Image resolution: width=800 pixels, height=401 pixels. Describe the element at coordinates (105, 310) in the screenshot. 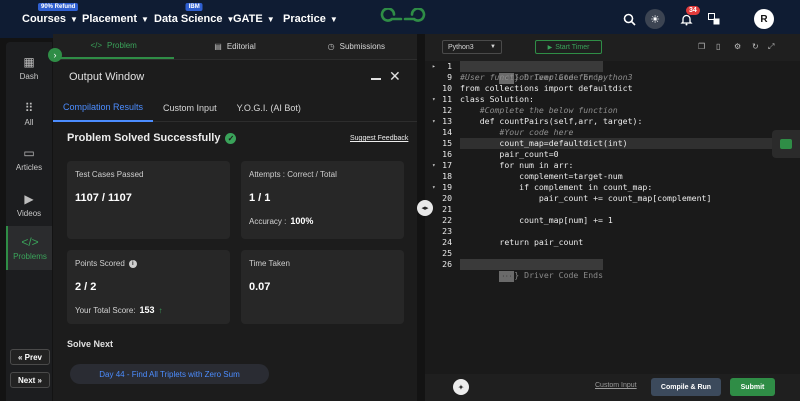

I see `total-score-label: Your Total Score:` at that location.